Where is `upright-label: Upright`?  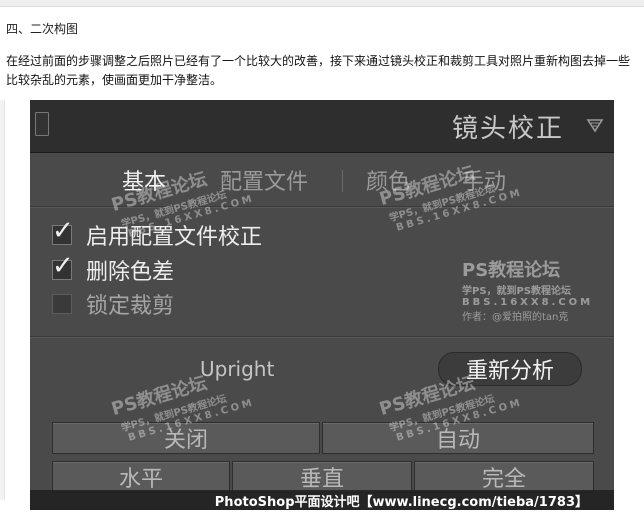
upright-label: Upright is located at coordinates (237, 369).